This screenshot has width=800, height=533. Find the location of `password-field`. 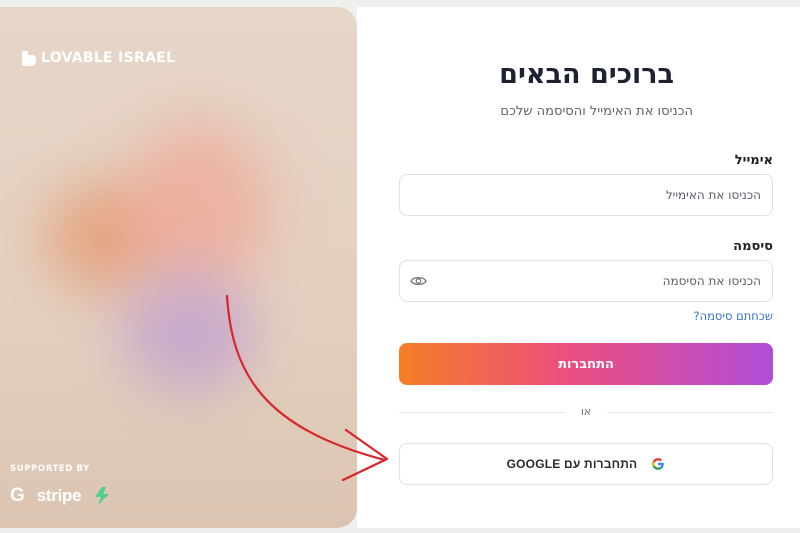

password-field is located at coordinates (586, 281).